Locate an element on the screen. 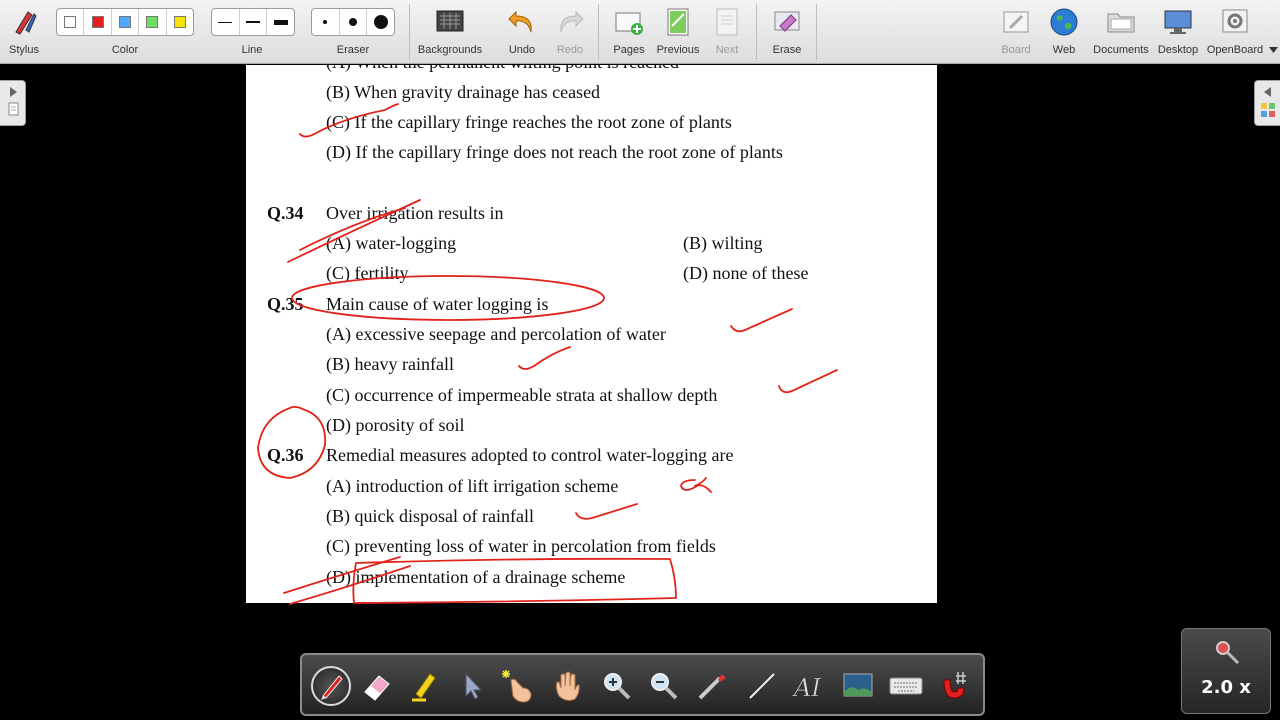 This screenshot has height=720, width=1280. laser-pointer-tool is located at coordinates (712, 686).